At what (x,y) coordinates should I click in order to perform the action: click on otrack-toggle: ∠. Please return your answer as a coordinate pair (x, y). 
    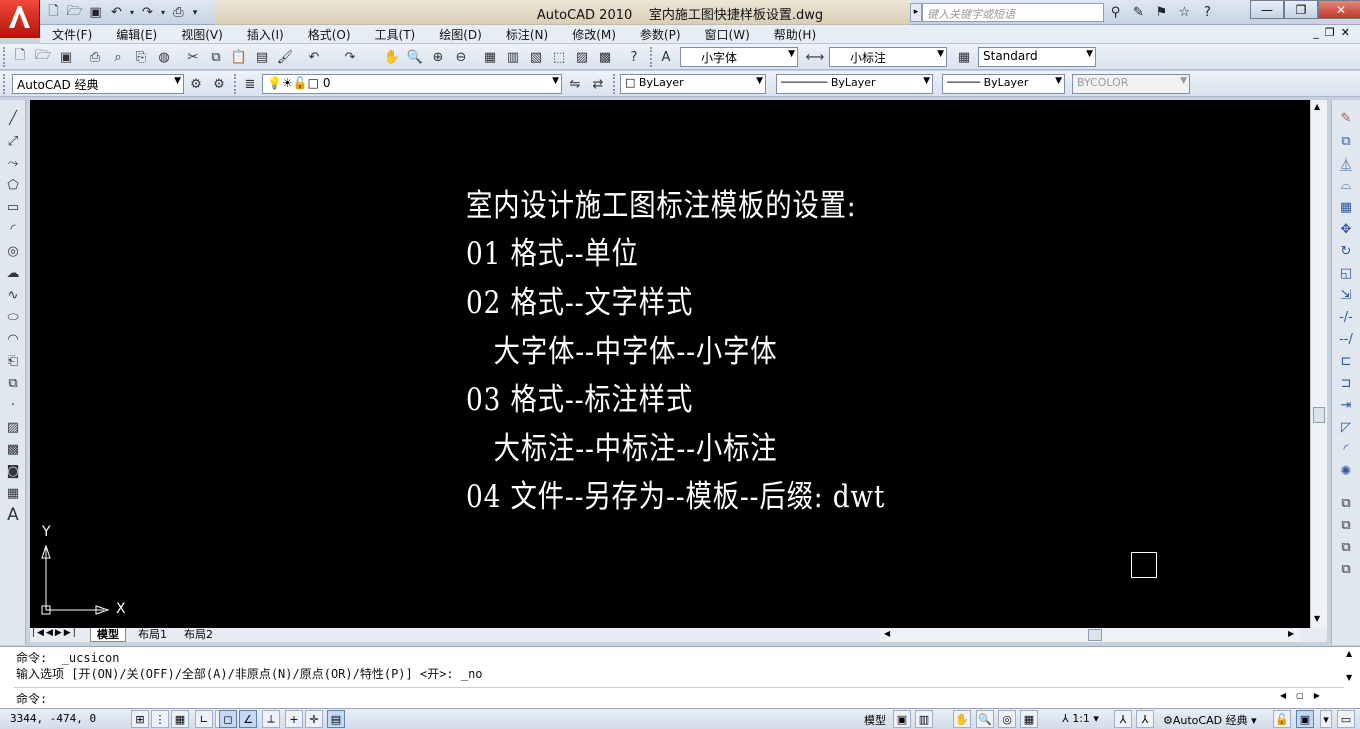
    Looking at the image, I should click on (248, 719).